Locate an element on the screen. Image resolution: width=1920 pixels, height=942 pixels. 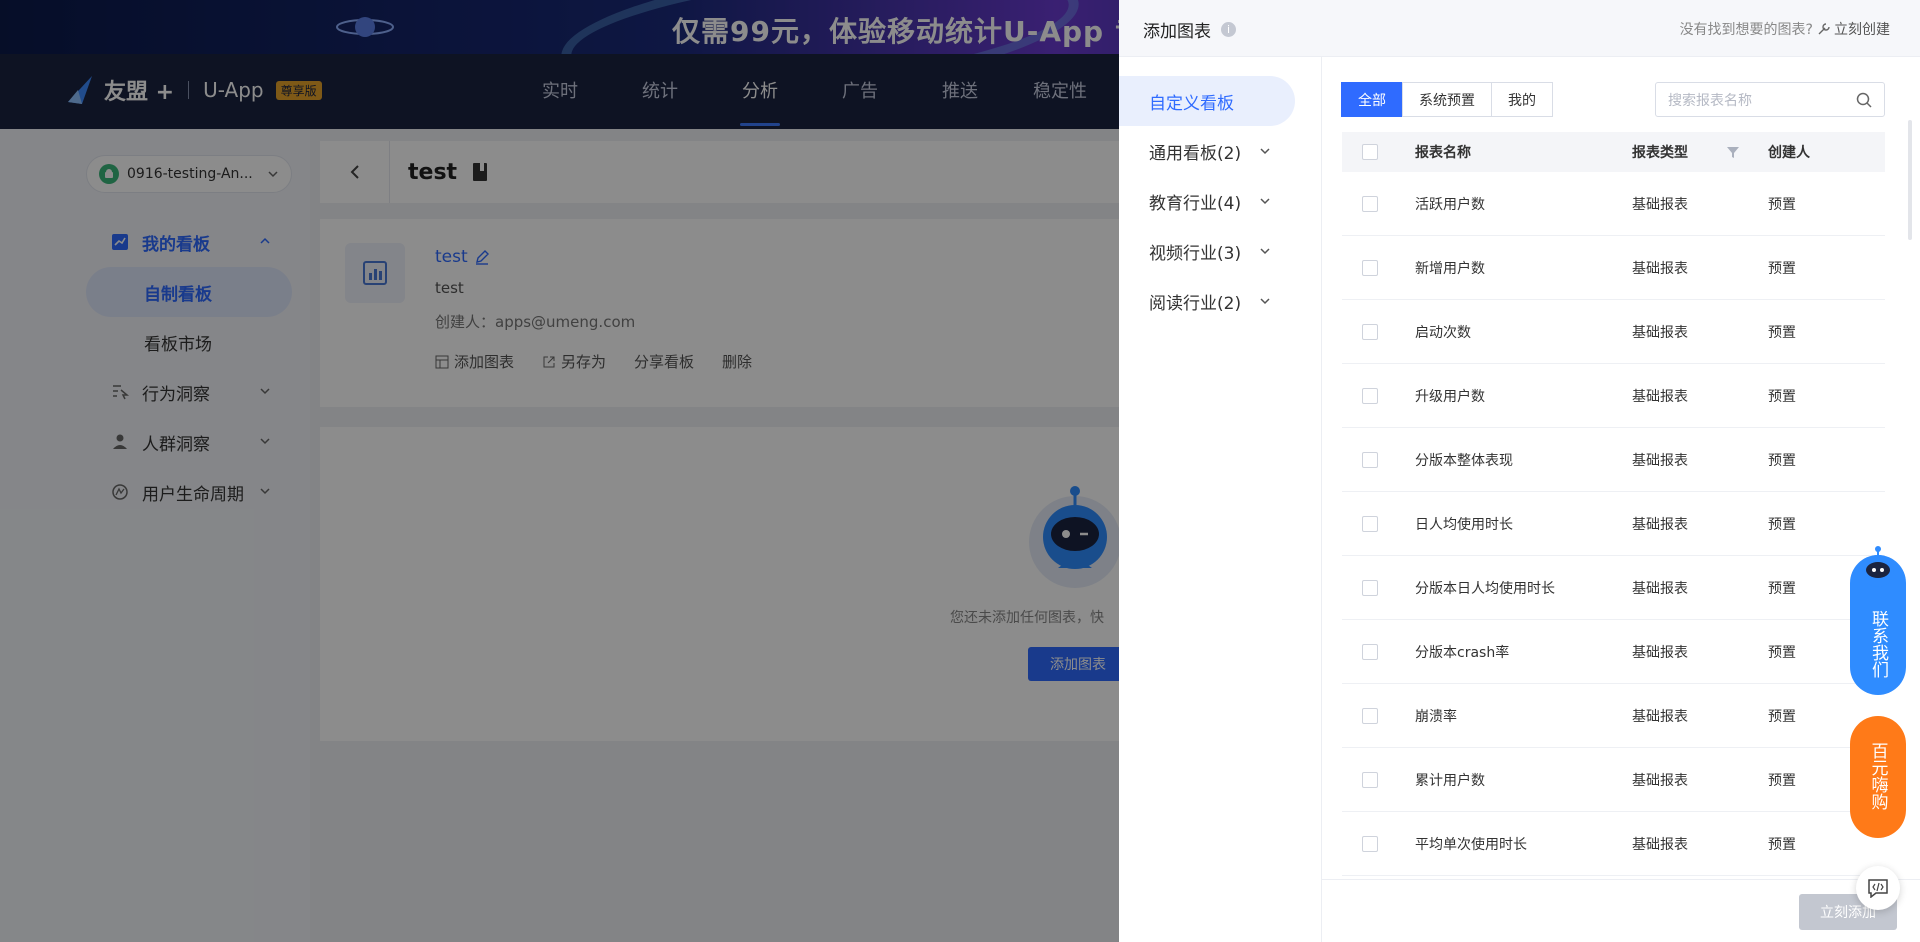
promo-widget: 百元嗨购 is located at coordinates (1878, 777).